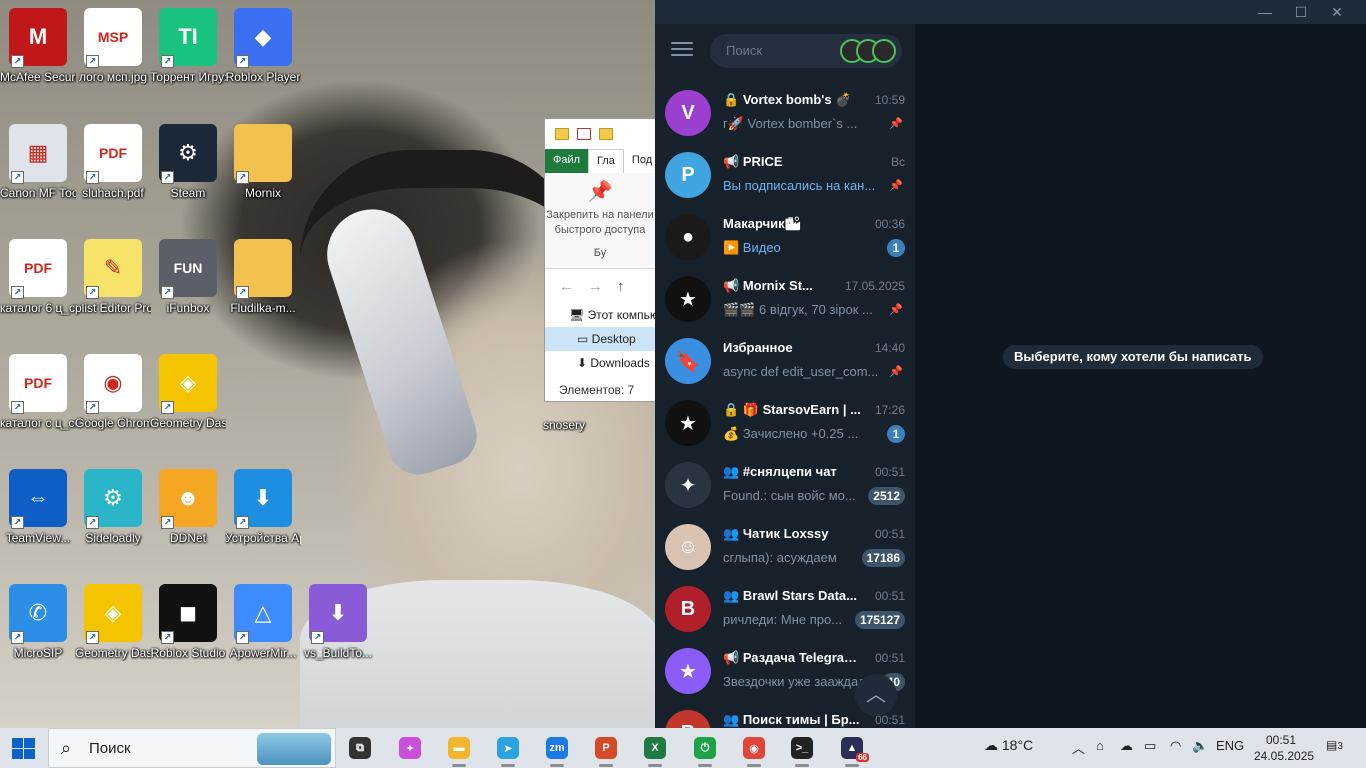 The height and width of the screenshot is (768, 1366). Describe the element at coordinates (754, 749) in the screenshot. I see `chrome-taskbar-button: ◉` at that location.